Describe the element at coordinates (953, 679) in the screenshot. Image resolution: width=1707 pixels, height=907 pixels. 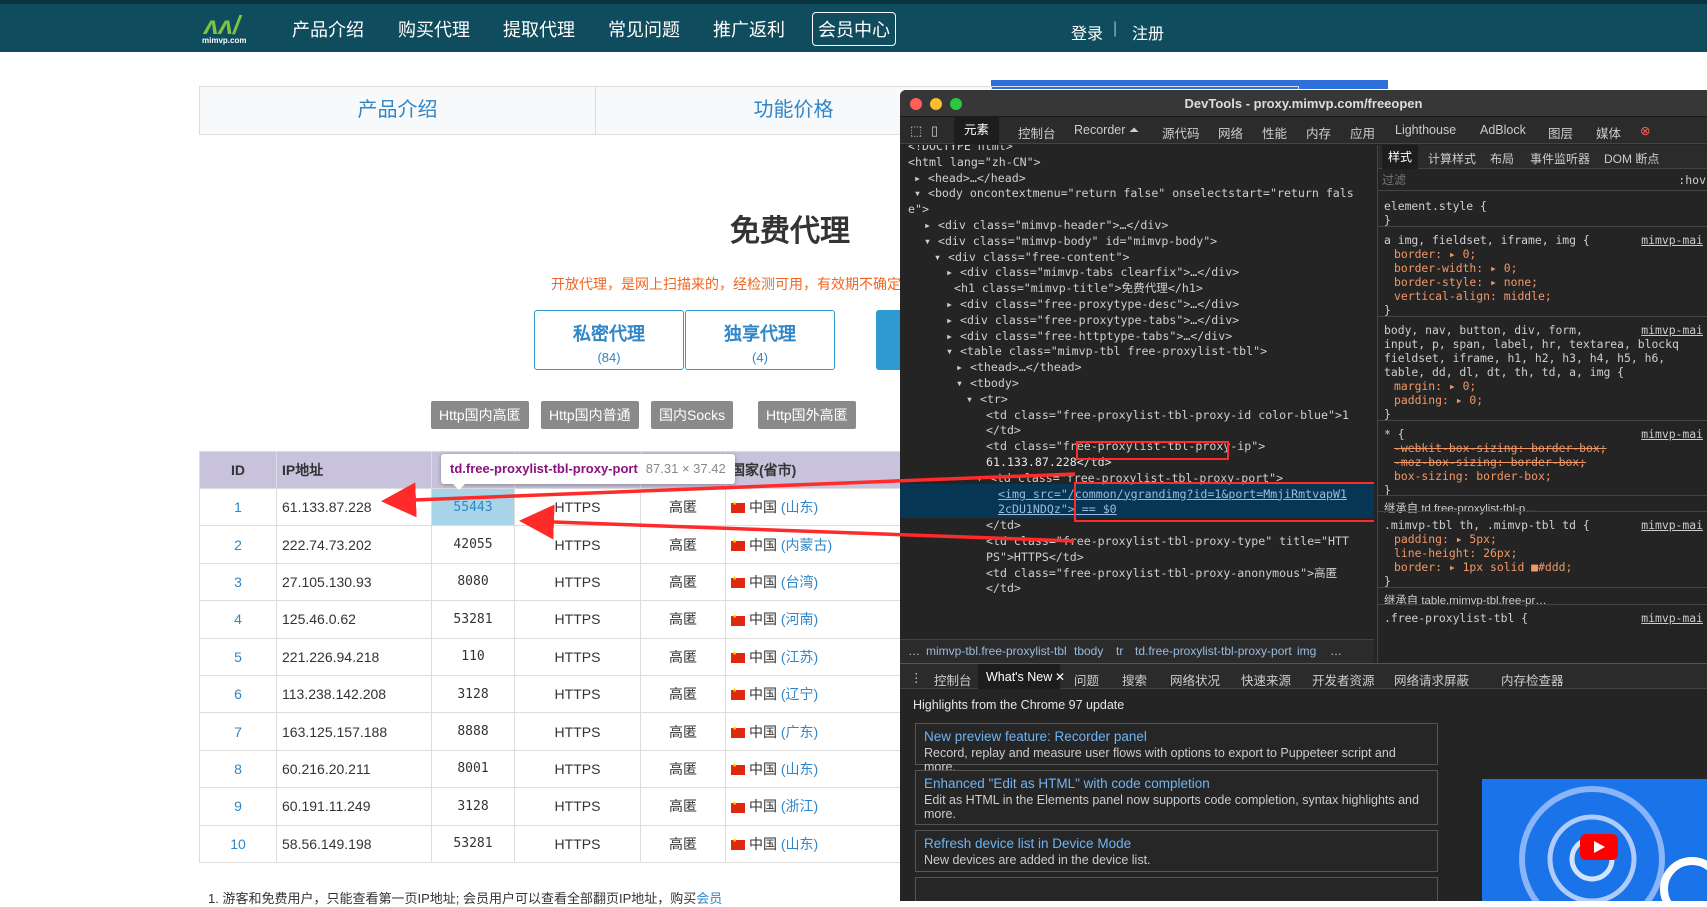
I see `drawer-tab-console: 控制台` at that location.